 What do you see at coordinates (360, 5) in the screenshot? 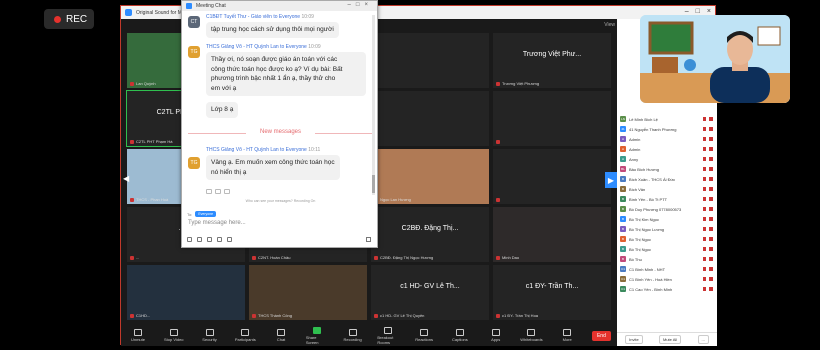
I see `chat-window-controls: –□×` at bounding box center [360, 5].